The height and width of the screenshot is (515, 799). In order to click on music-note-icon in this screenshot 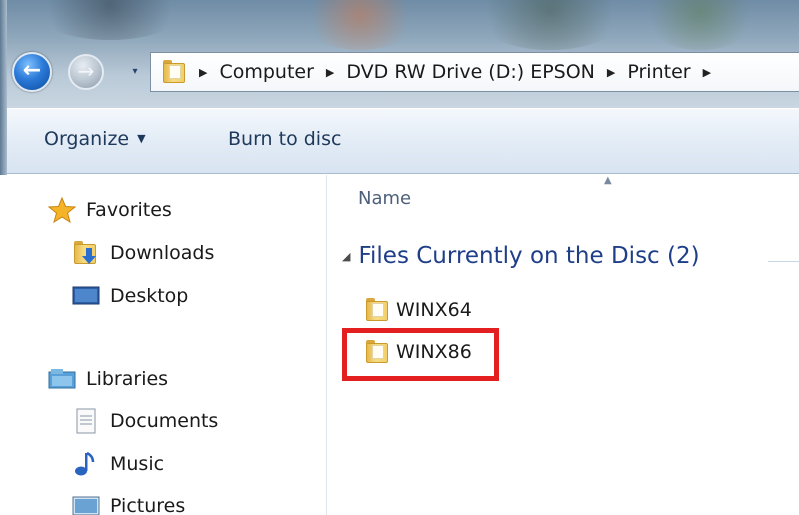, I will do `click(86, 464)`.